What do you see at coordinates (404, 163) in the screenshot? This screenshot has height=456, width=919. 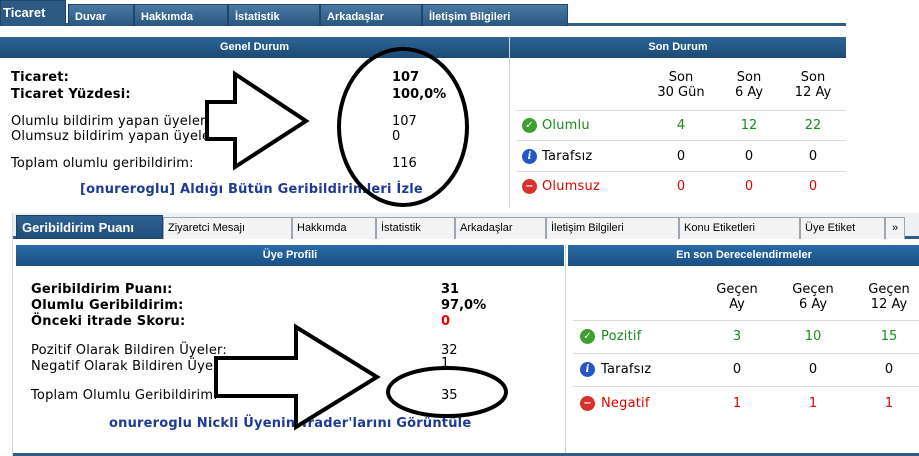 I see `total-positive-value: 116` at bounding box center [404, 163].